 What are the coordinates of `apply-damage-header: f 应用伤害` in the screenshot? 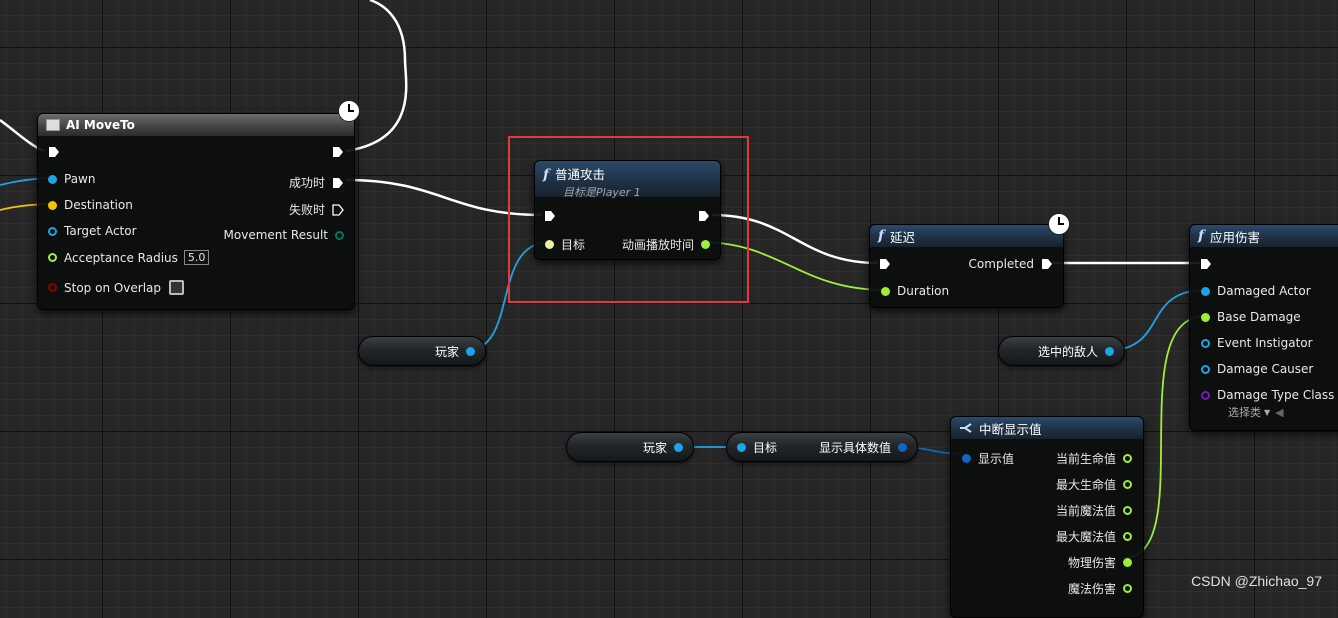 It's located at (1264, 236).